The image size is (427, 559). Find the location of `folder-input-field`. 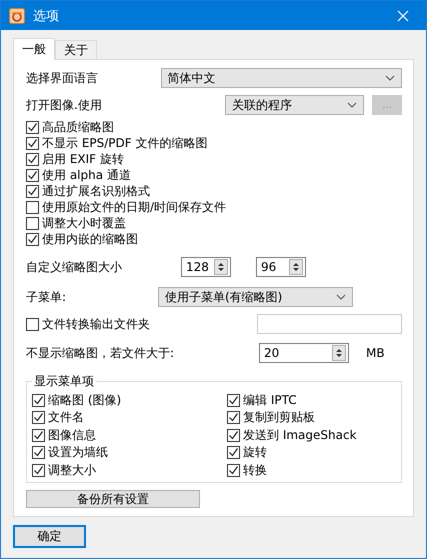

folder-input-field is located at coordinates (329, 324).